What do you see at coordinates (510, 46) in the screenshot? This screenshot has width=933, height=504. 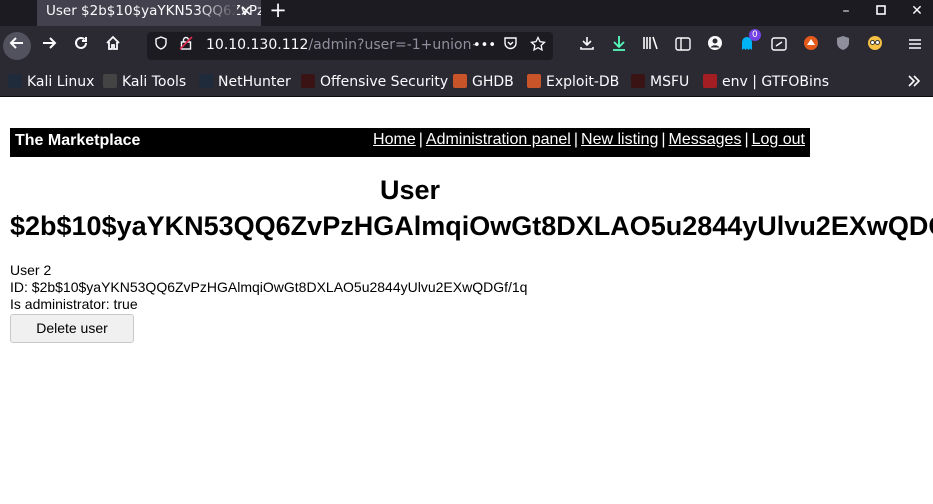 I see `pocket-icon` at bounding box center [510, 46].